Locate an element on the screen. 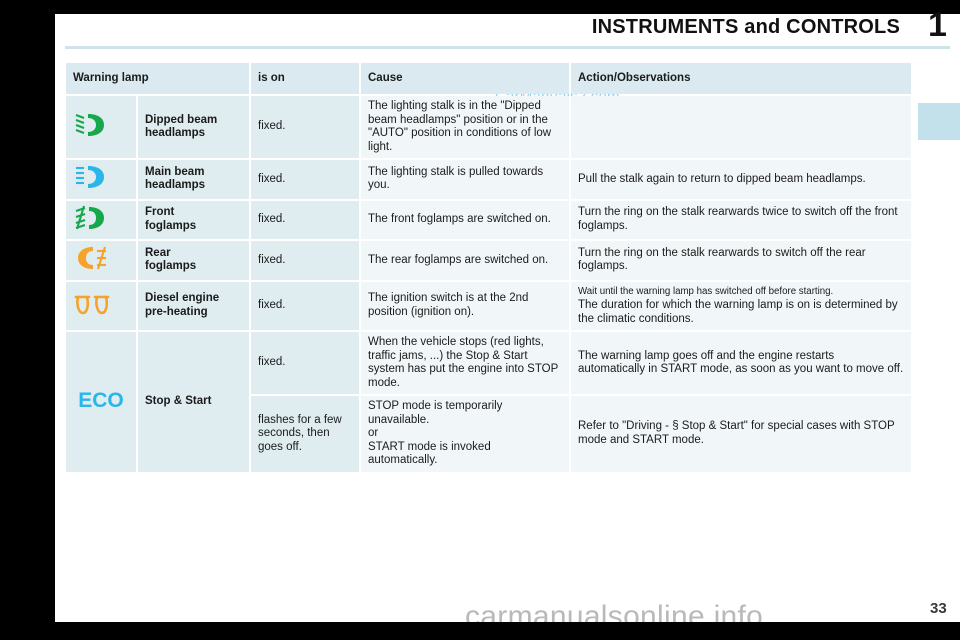 This screenshot has height=640, width=960. front-foglamps-icon is located at coordinates (92, 218).